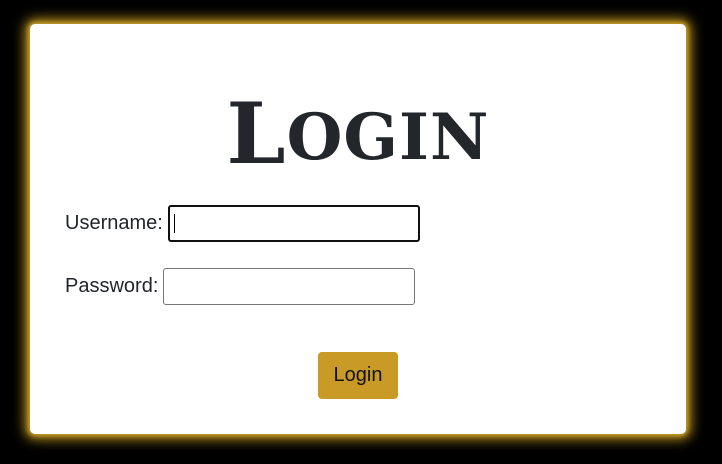  I want to click on username-row: Username:, so click(242, 223).